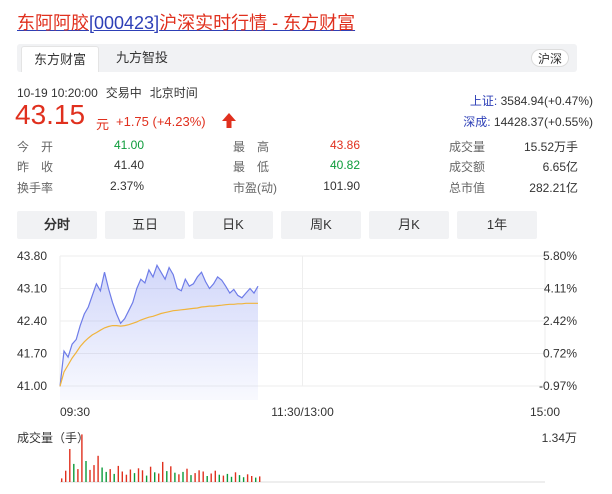 Image resolution: width=612 pixels, height=494 pixels. What do you see at coordinates (35, 188) in the screenshot?
I see `turnover-rate-label: 换手率` at bounding box center [35, 188].